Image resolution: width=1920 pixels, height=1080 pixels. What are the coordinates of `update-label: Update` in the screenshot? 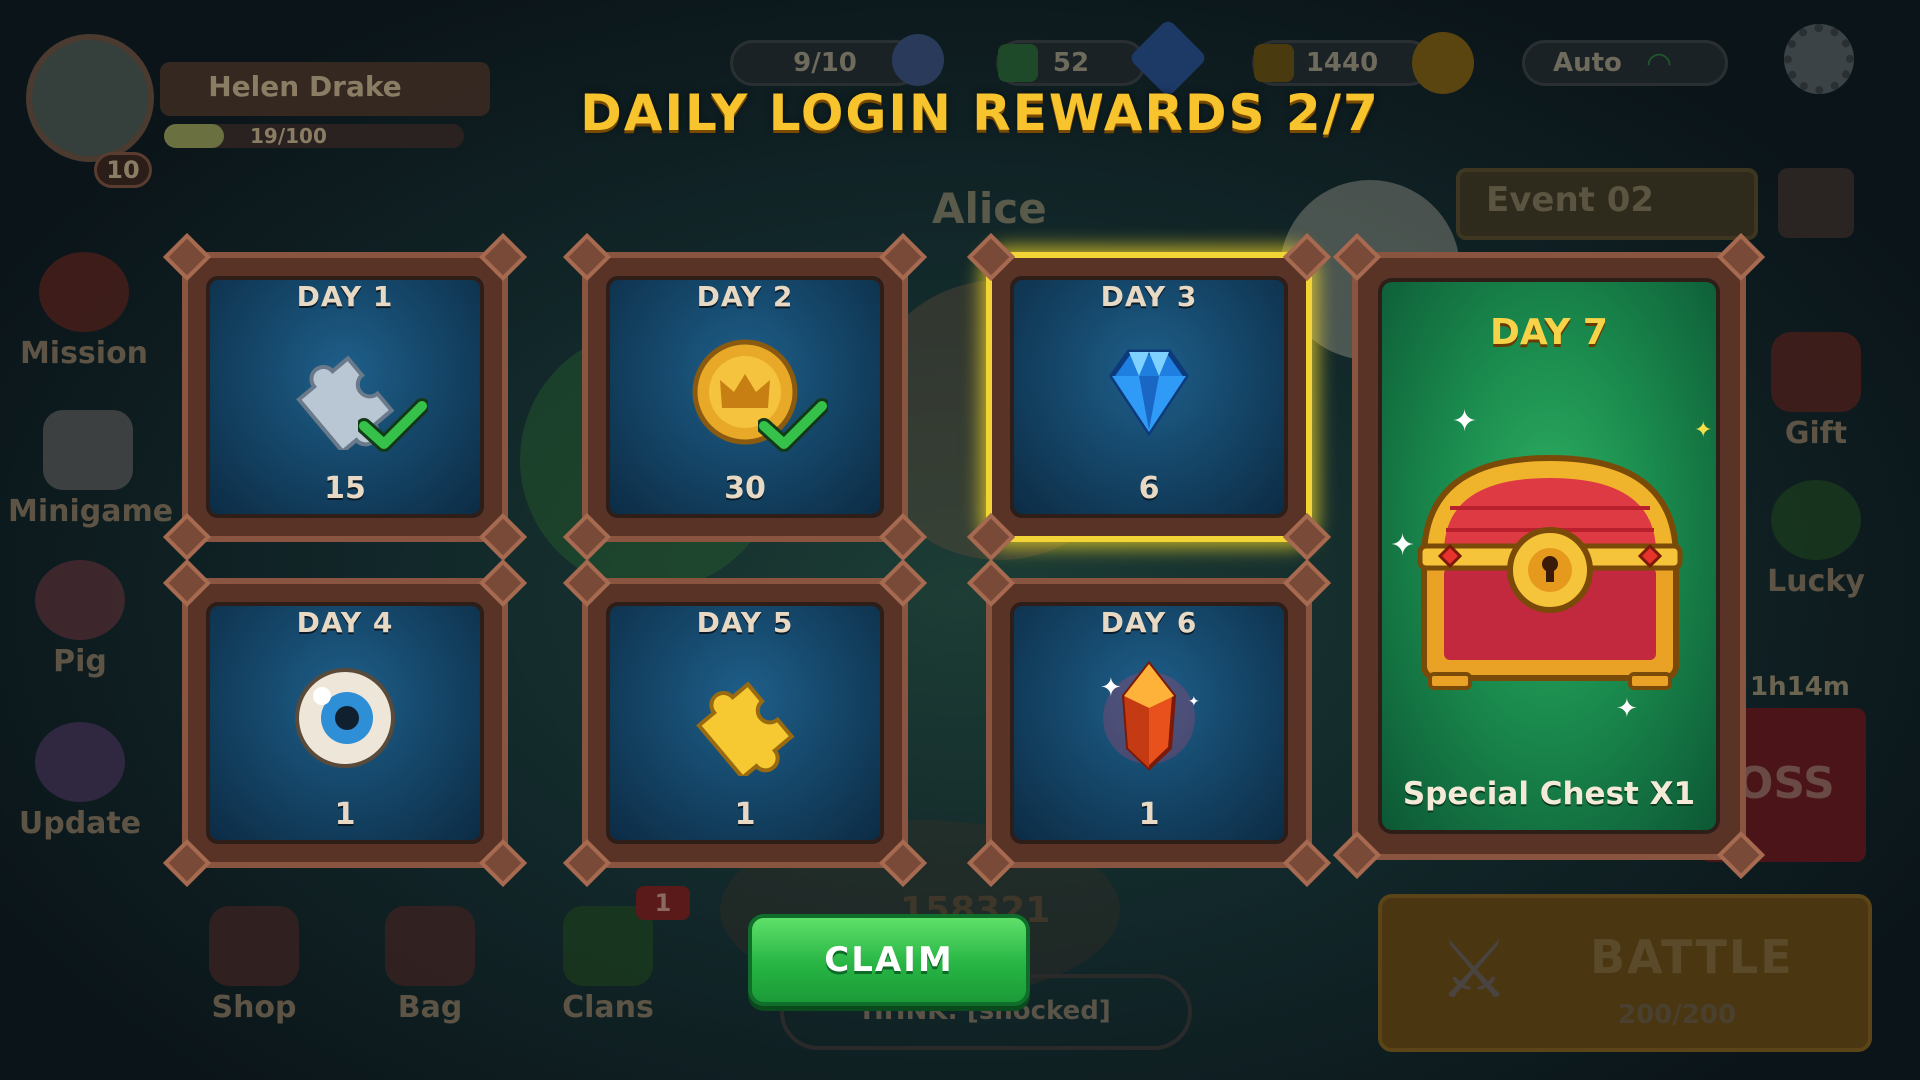 It's located at (80, 823).